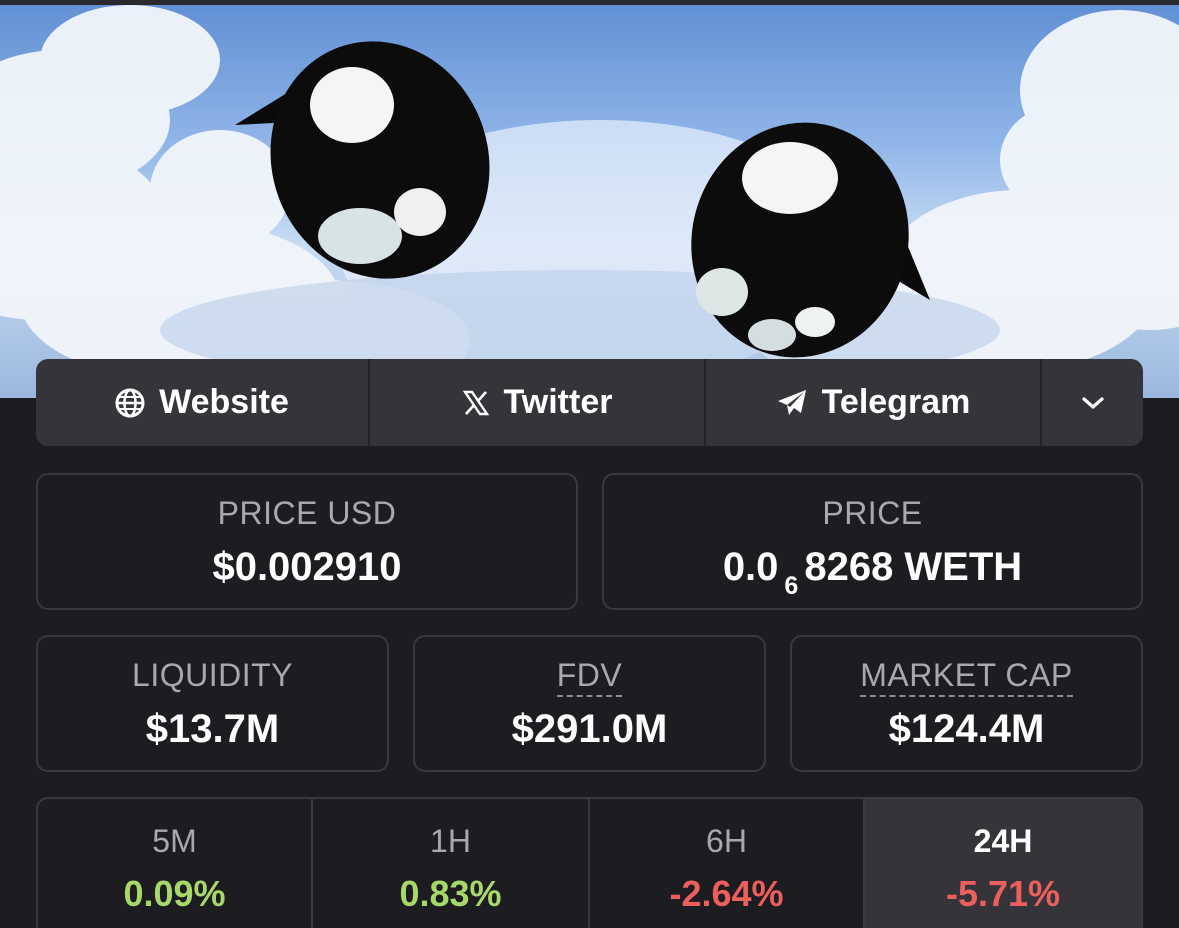 This screenshot has height=928, width=1179. I want to click on price-usd-value: $0.002910, so click(307, 567).